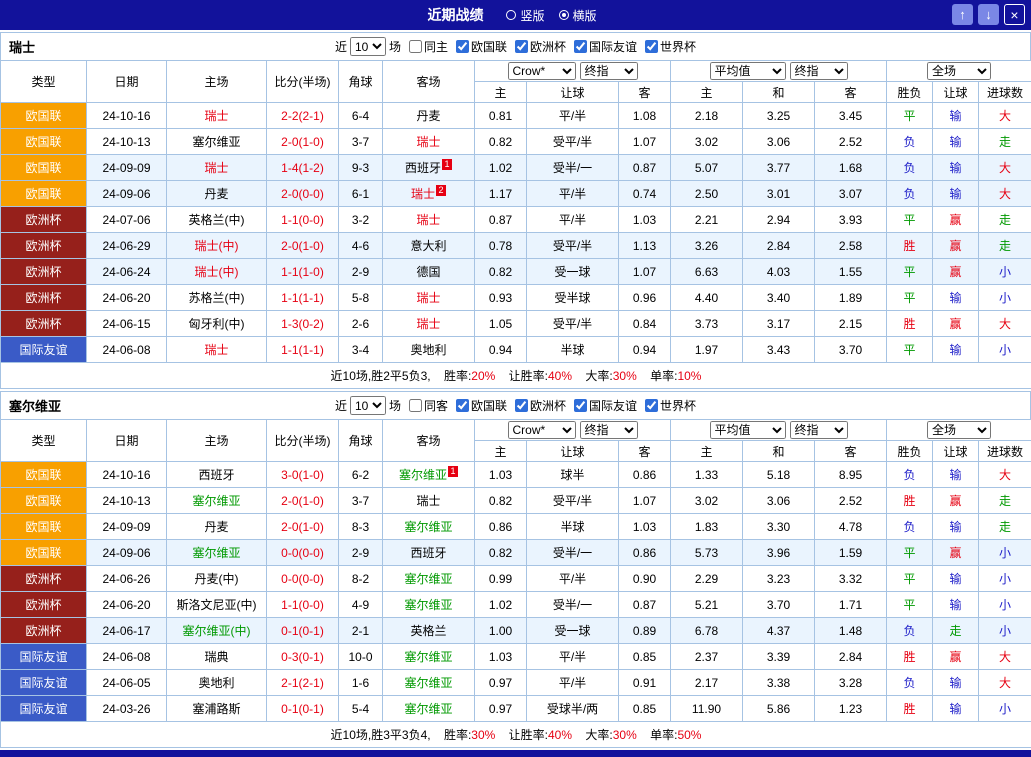  Describe the element at coordinates (525, 15) in the screenshot. I see `layout-radio-vertical: 竖版` at that location.